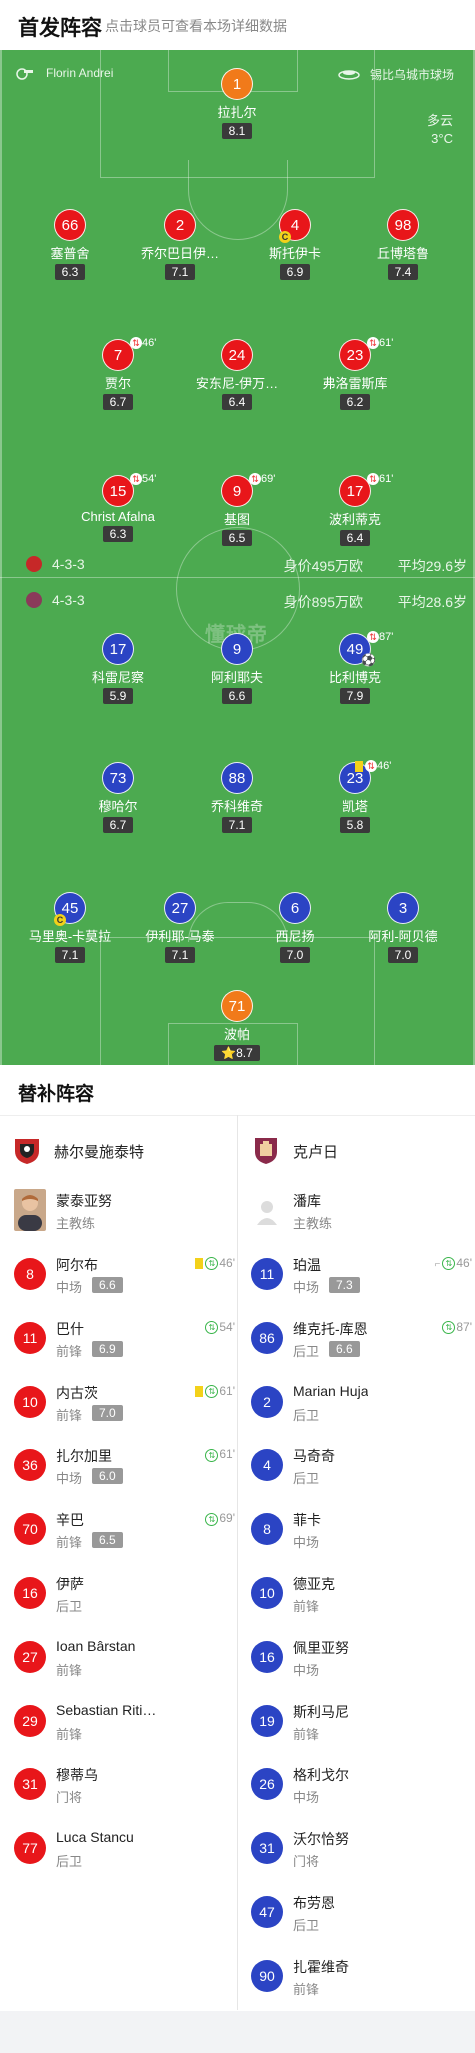 This screenshot has width=475, height=2053. I want to click on player-name: 基图, so click(236, 519).